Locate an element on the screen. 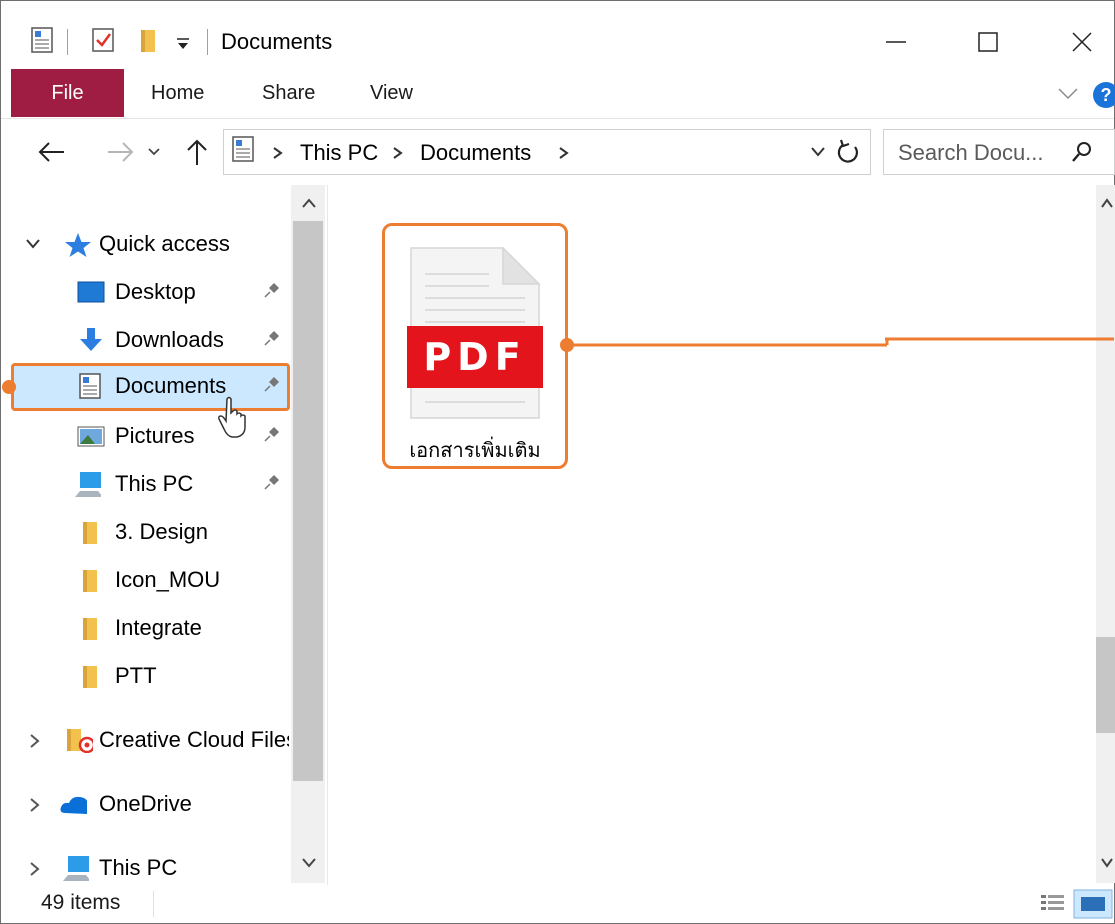 This screenshot has width=1115, height=924. nav-item-integrate: Integrate is located at coordinates (150, 628).